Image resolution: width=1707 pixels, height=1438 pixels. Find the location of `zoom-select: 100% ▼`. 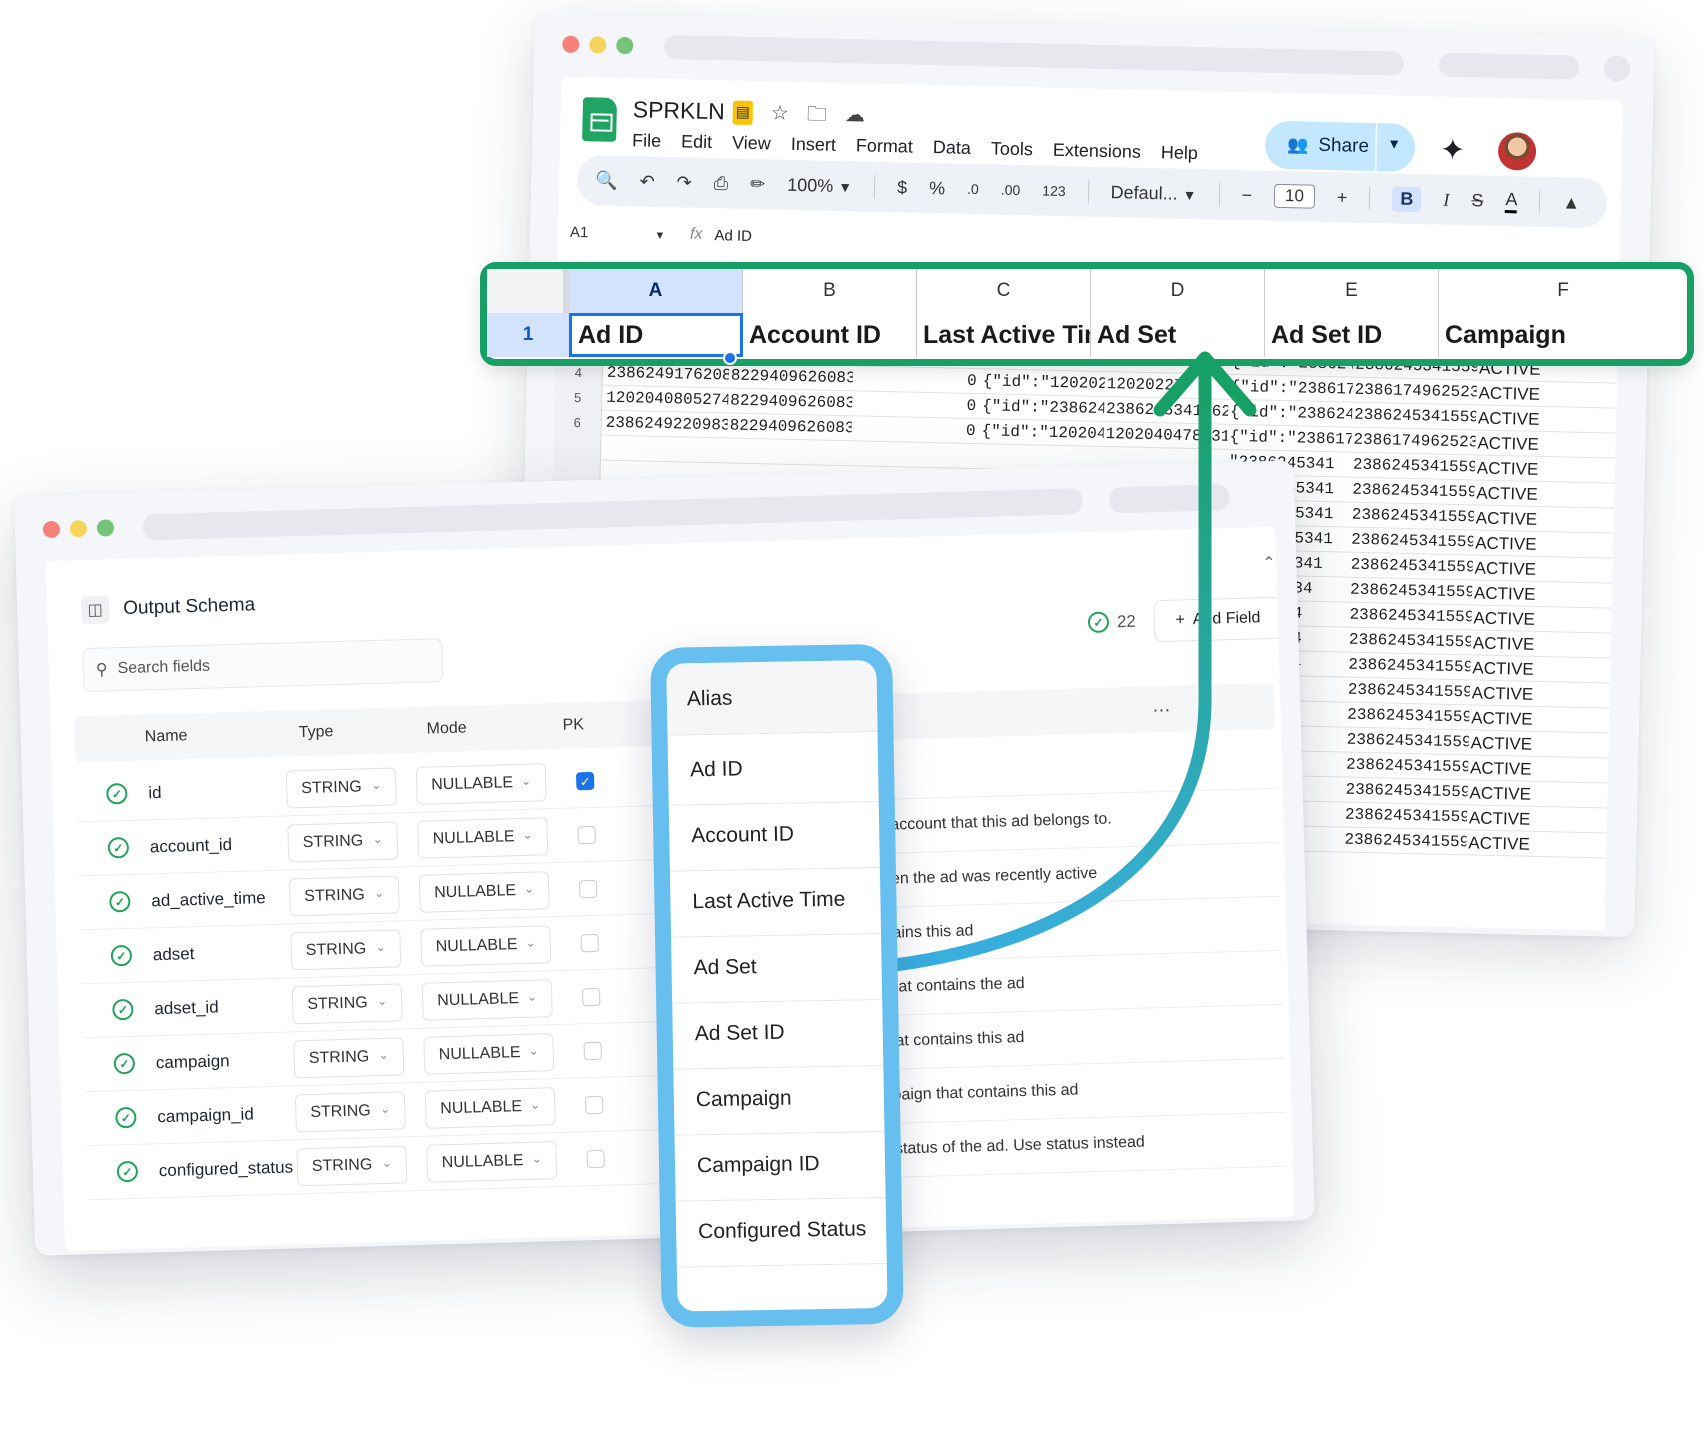

zoom-select: 100% ▼ is located at coordinates (819, 185).